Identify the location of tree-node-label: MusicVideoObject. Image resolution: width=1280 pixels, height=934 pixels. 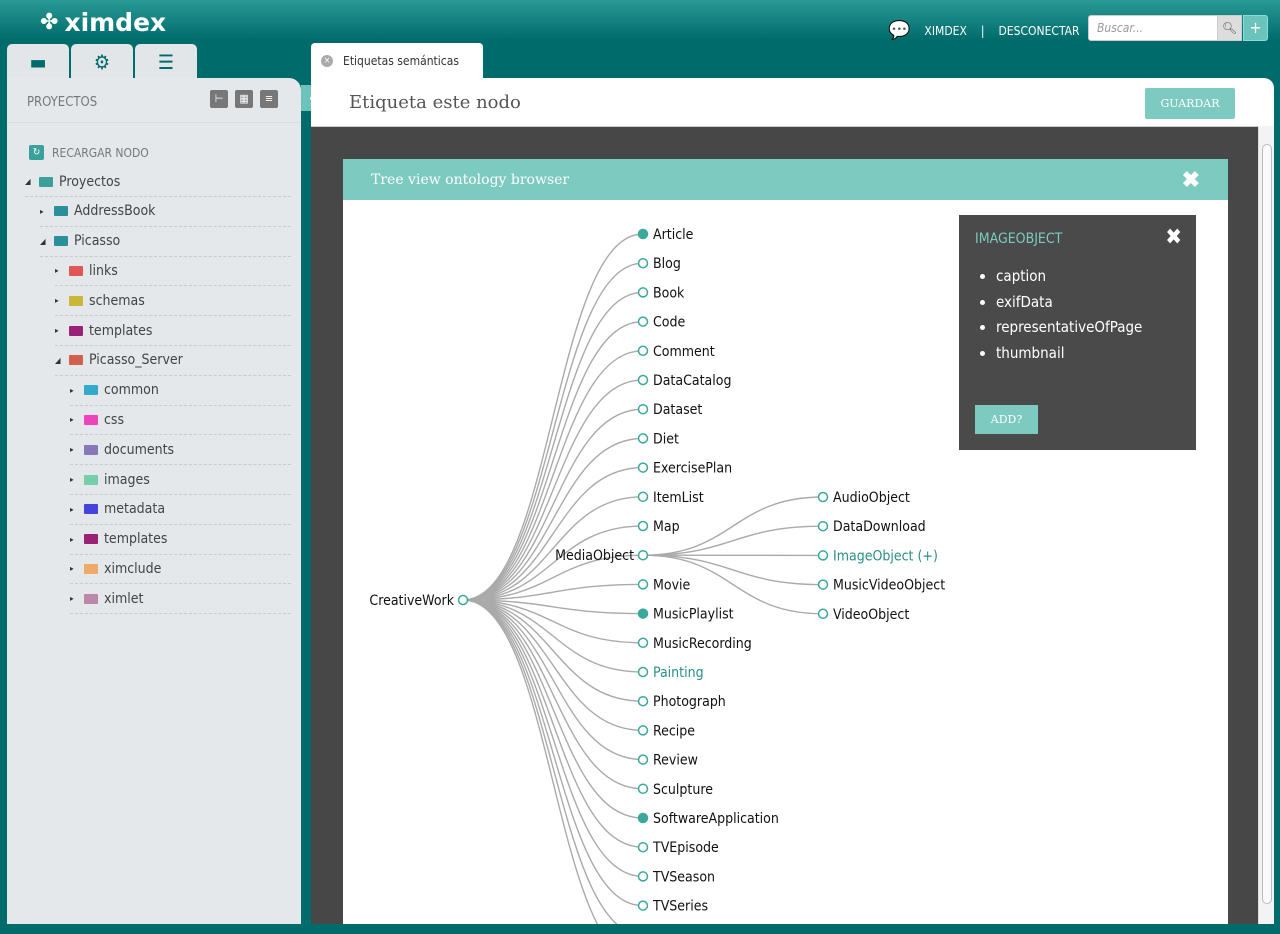
(889, 586).